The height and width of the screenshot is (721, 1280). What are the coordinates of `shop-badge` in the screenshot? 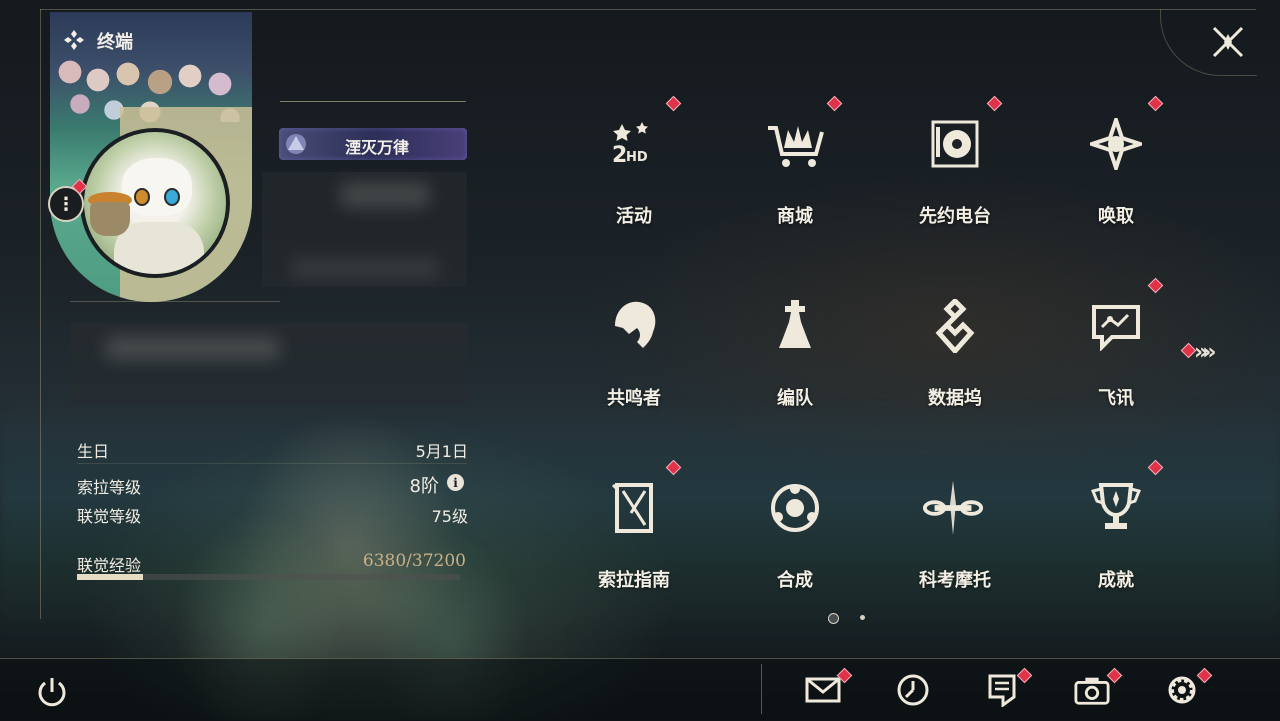 It's located at (834, 103).